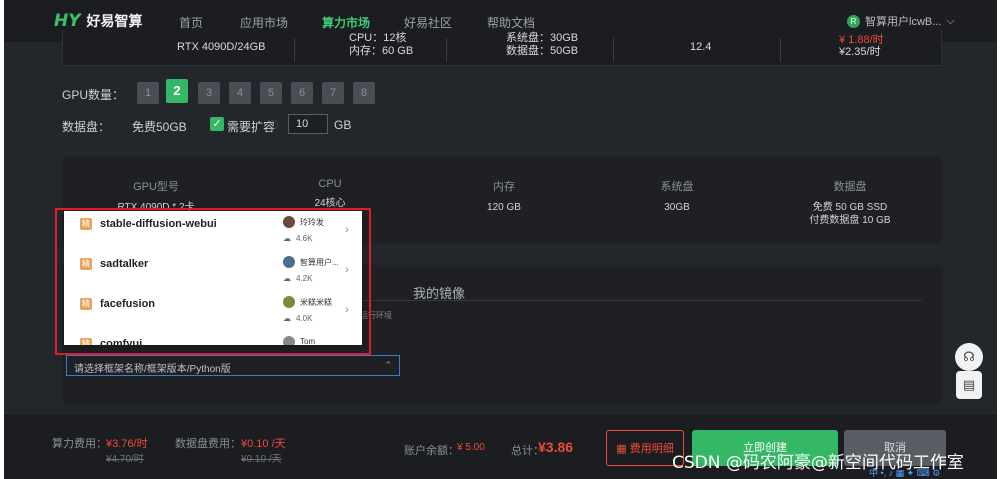 The image size is (1001, 479). What do you see at coordinates (381, 51) in the screenshot?
I see `spec-mem: 内存：60 GB` at bounding box center [381, 51].